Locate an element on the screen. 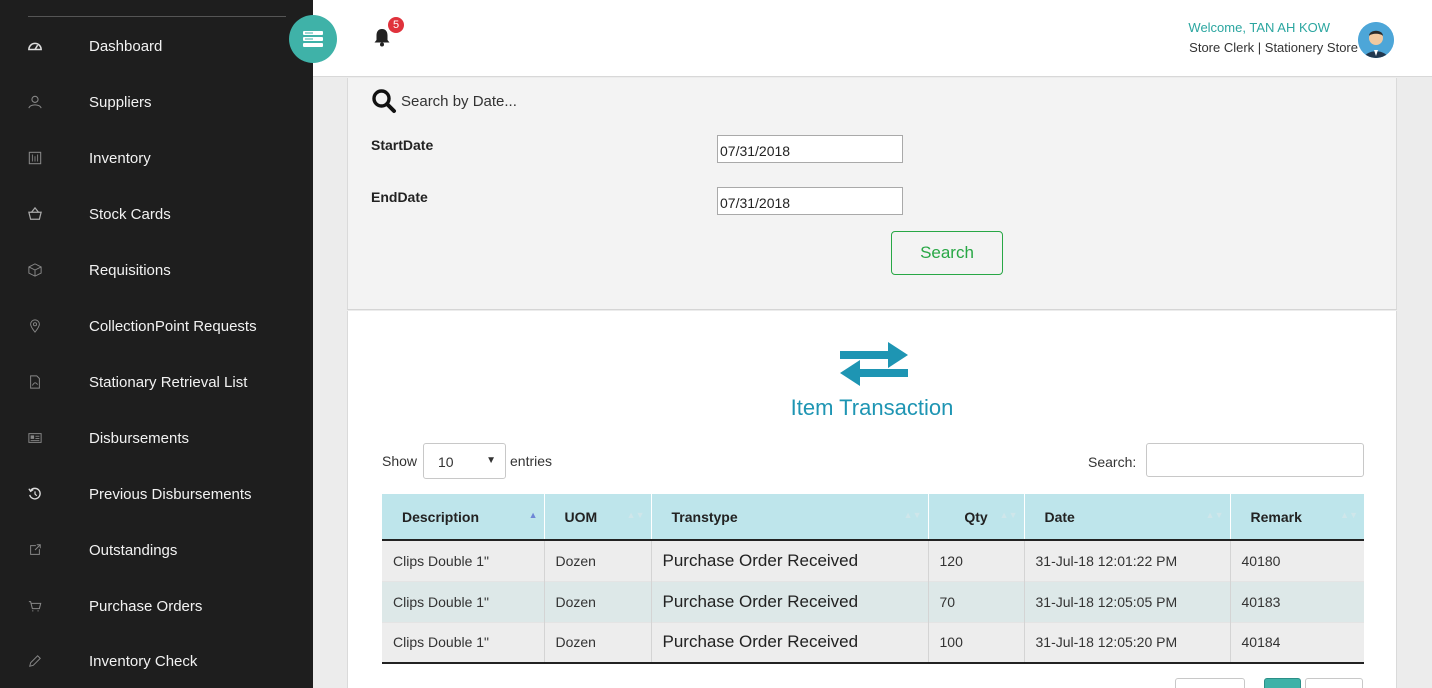  sidebar-item-label: Requisitions is located at coordinates (130, 270).